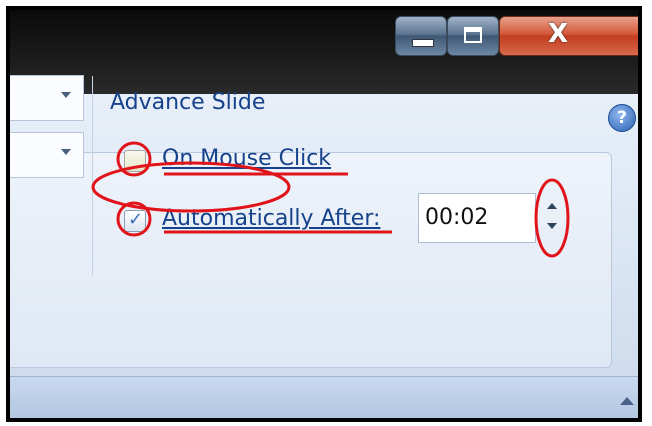  What do you see at coordinates (246, 158) in the screenshot?
I see `on-mouse-click-label: On Mouse Click` at bounding box center [246, 158].